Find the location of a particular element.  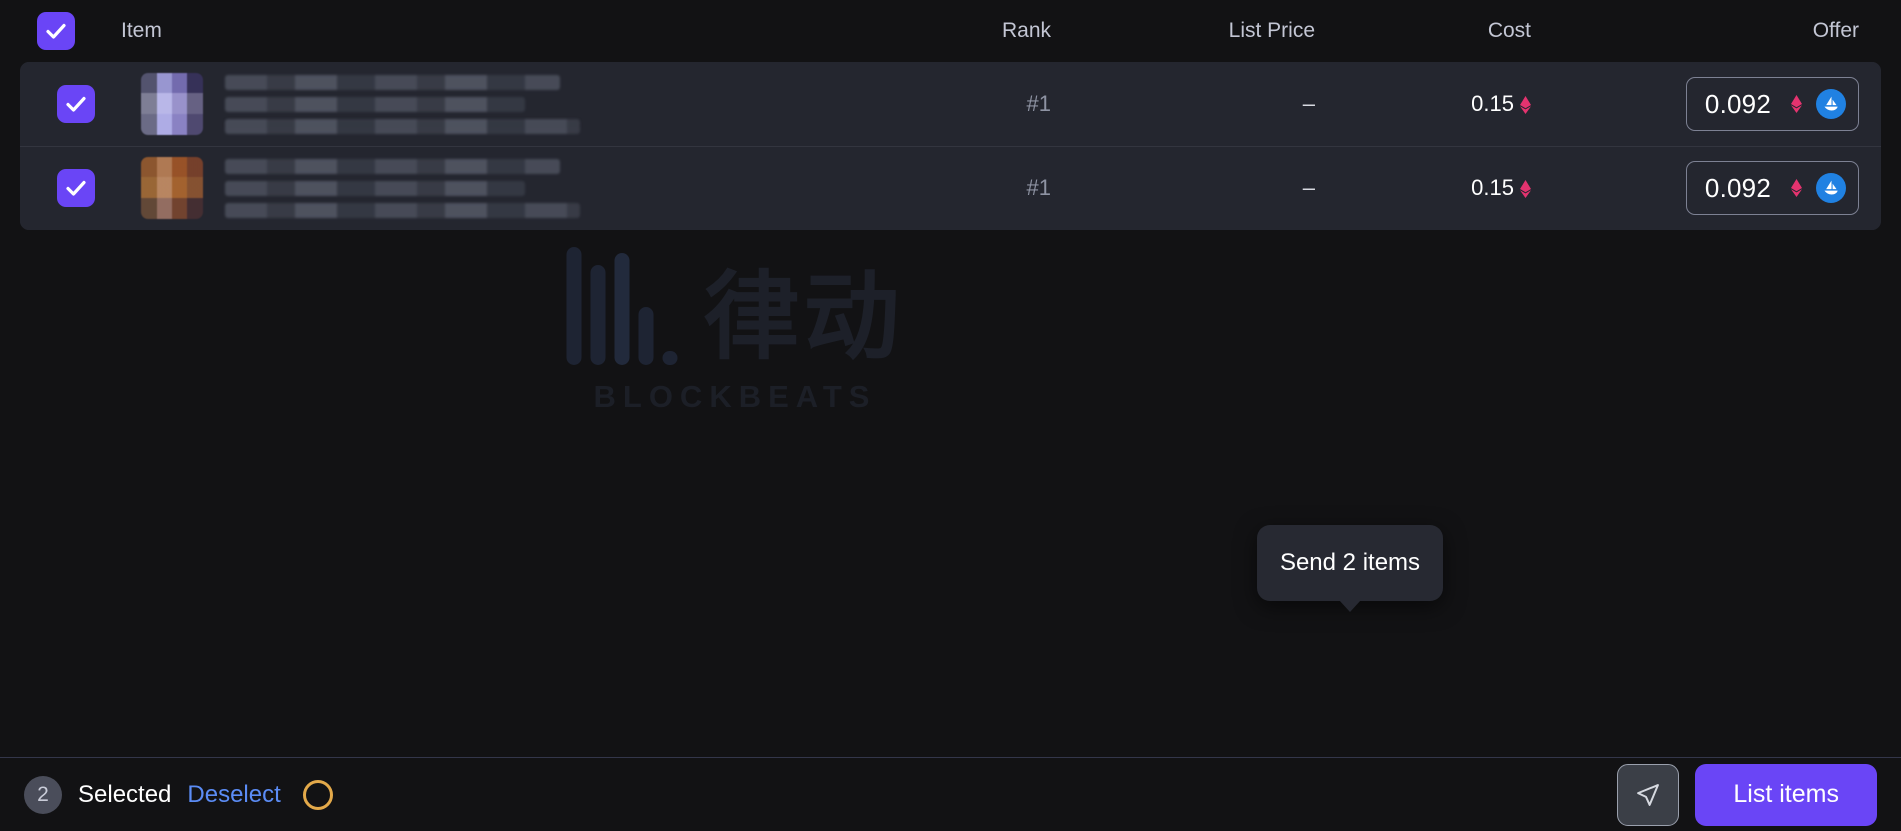

blockbeats-watermark: 律动 BLOCKBEATS is located at coordinates (735, 330).